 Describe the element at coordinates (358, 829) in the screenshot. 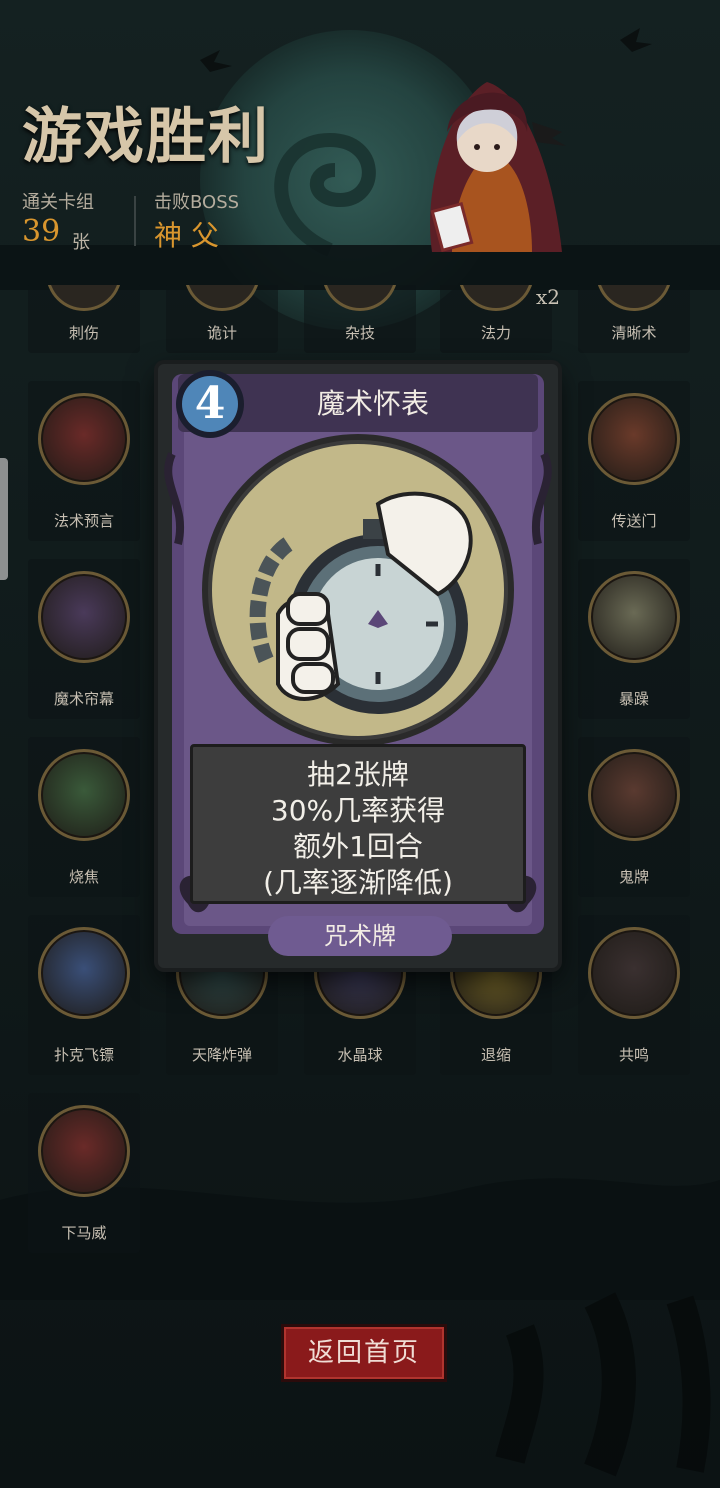

I see `card-description: 抽2张牌 30%几率获得 额外1回合 (几率逐渐降低)` at that location.